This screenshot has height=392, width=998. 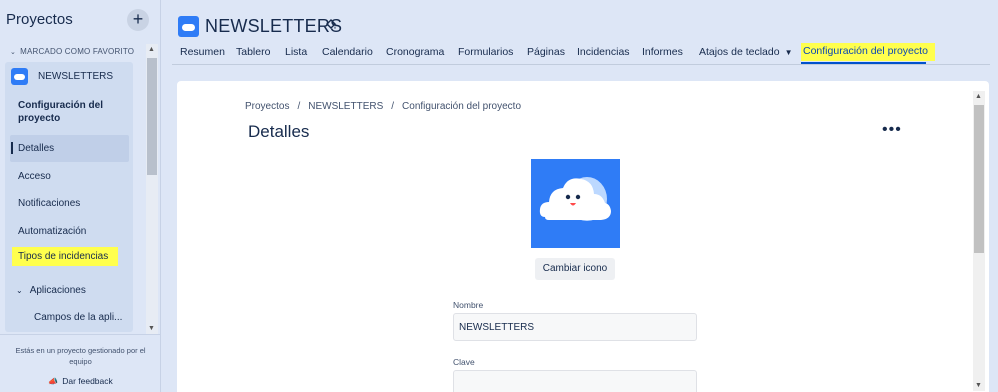 What do you see at coordinates (347, 52) in the screenshot?
I see `tab-calendario: Calendario` at bounding box center [347, 52].